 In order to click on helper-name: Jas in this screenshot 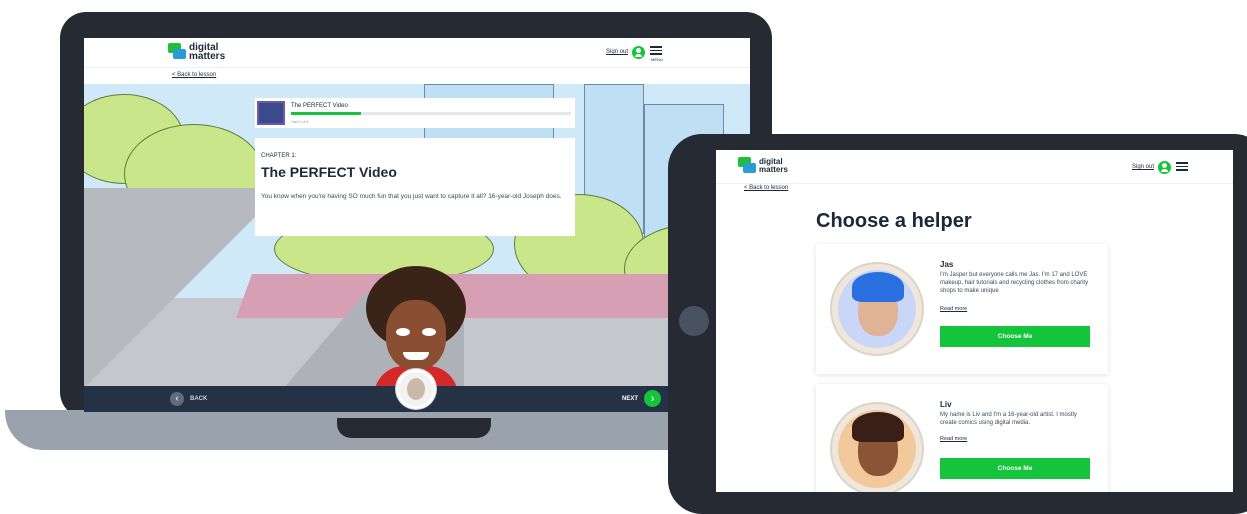, I will do `click(947, 264)`.